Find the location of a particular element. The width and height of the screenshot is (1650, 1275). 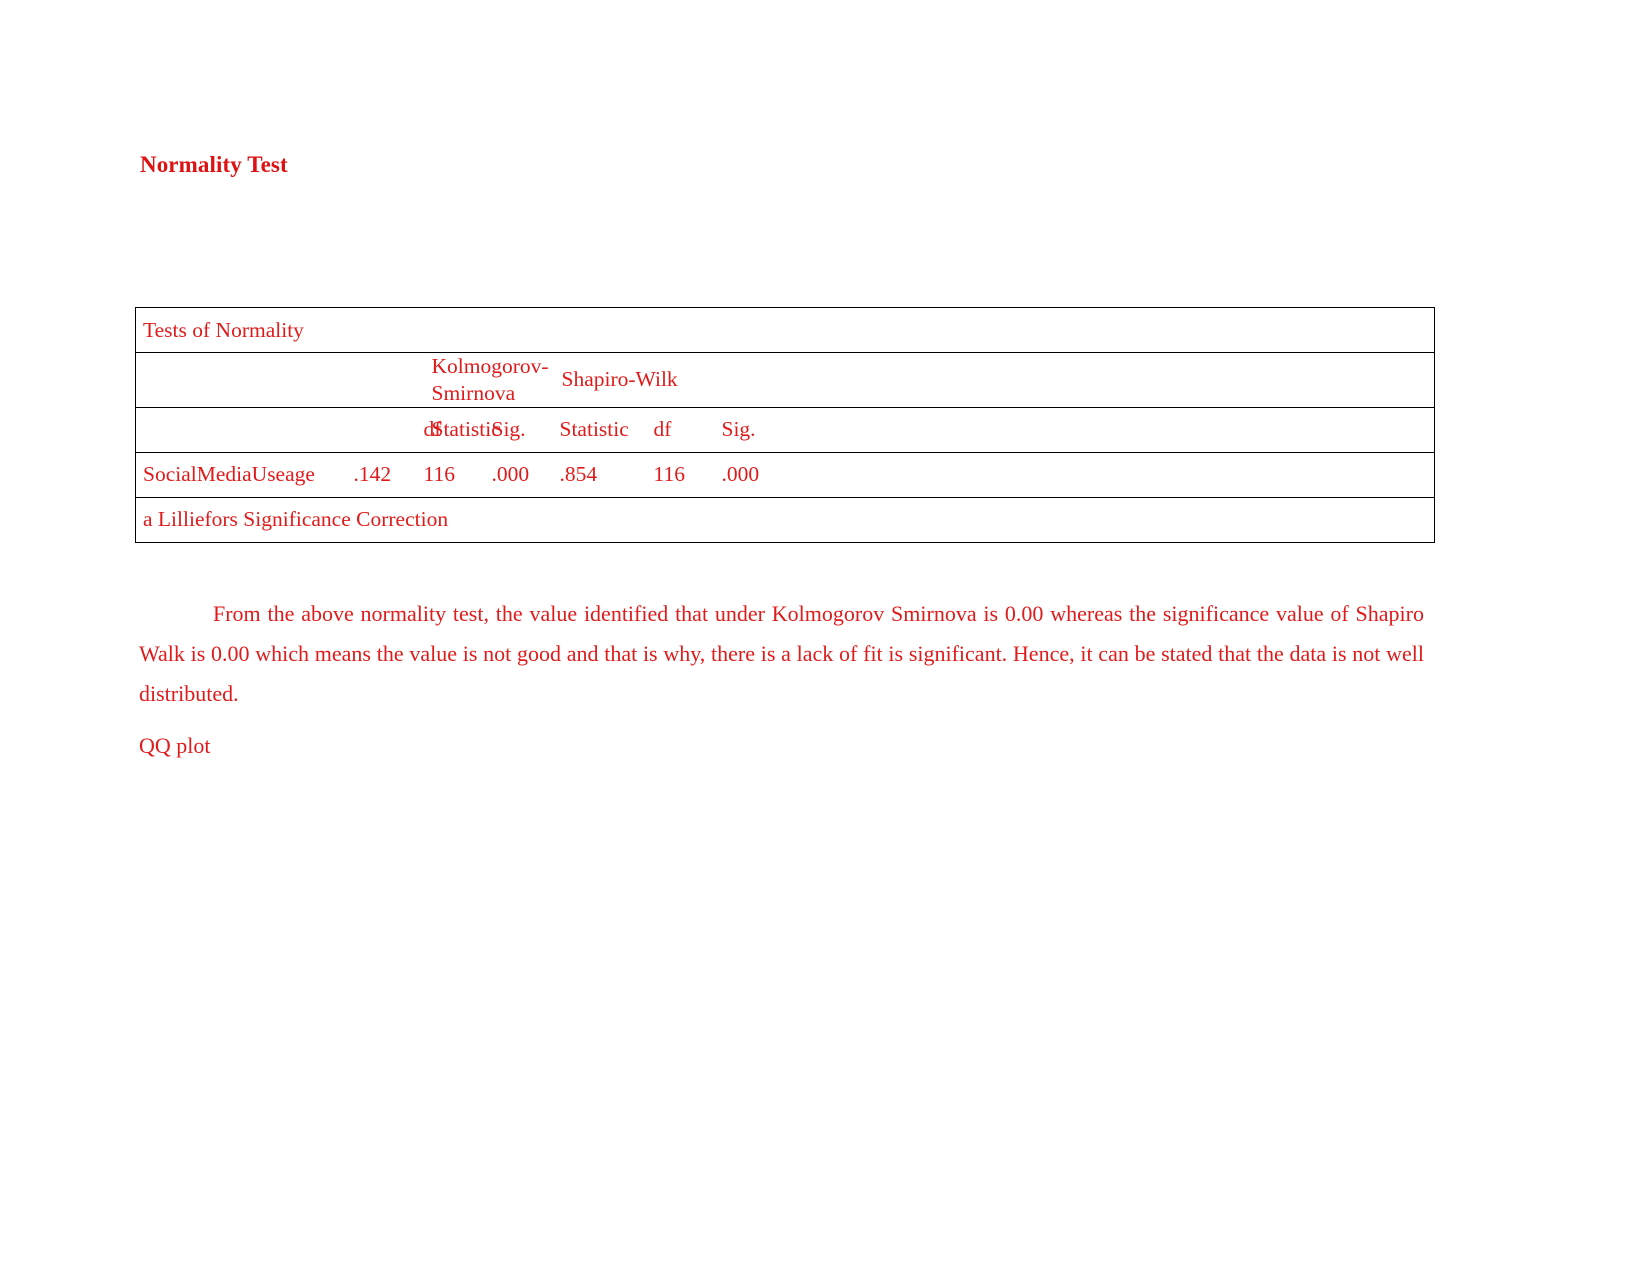

table-footnote: a Lilliefors Significance Correction is located at coordinates (296, 519).